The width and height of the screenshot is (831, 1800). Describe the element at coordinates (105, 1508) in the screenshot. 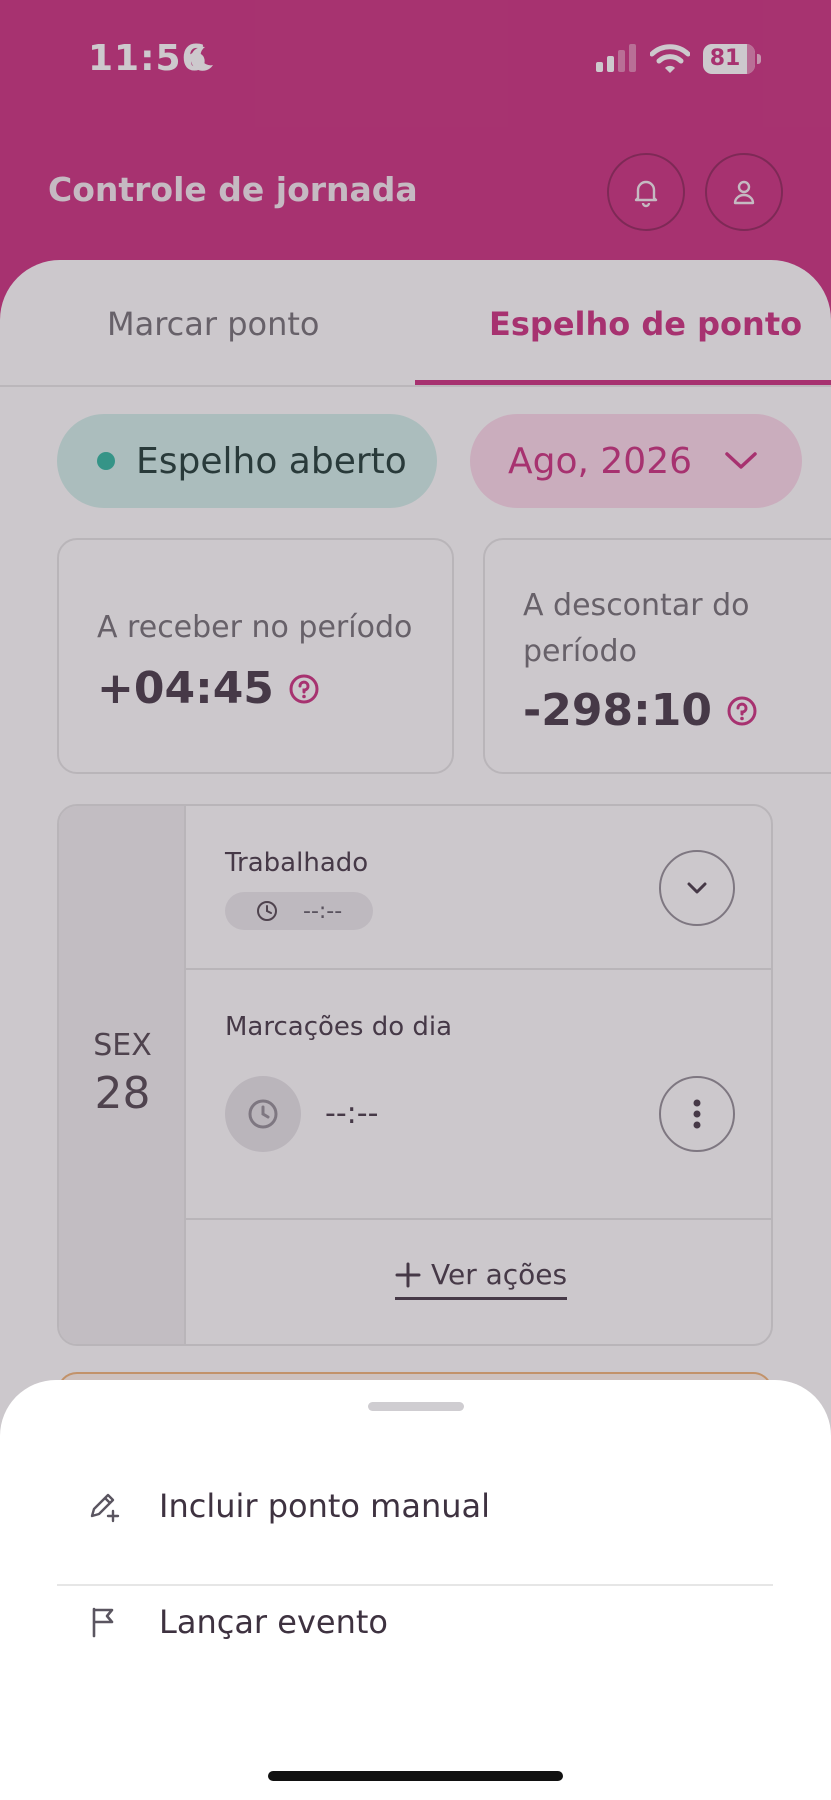

I see `pencil-plus-icon` at that location.